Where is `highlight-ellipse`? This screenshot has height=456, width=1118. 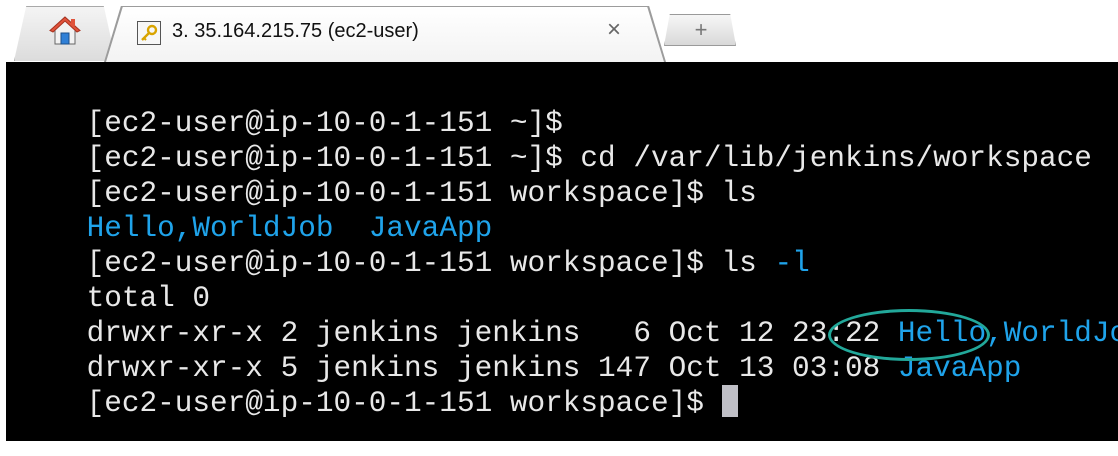 highlight-ellipse is located at coordinates (909, 335).